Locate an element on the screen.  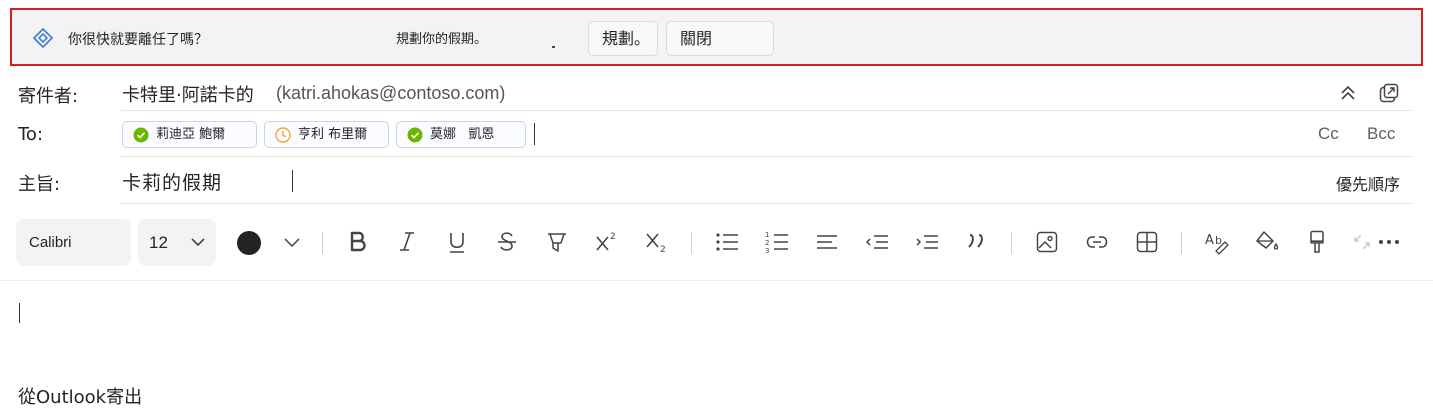
recipient-chip: 亨利 布里爾 is located at coordinates (326, 134).